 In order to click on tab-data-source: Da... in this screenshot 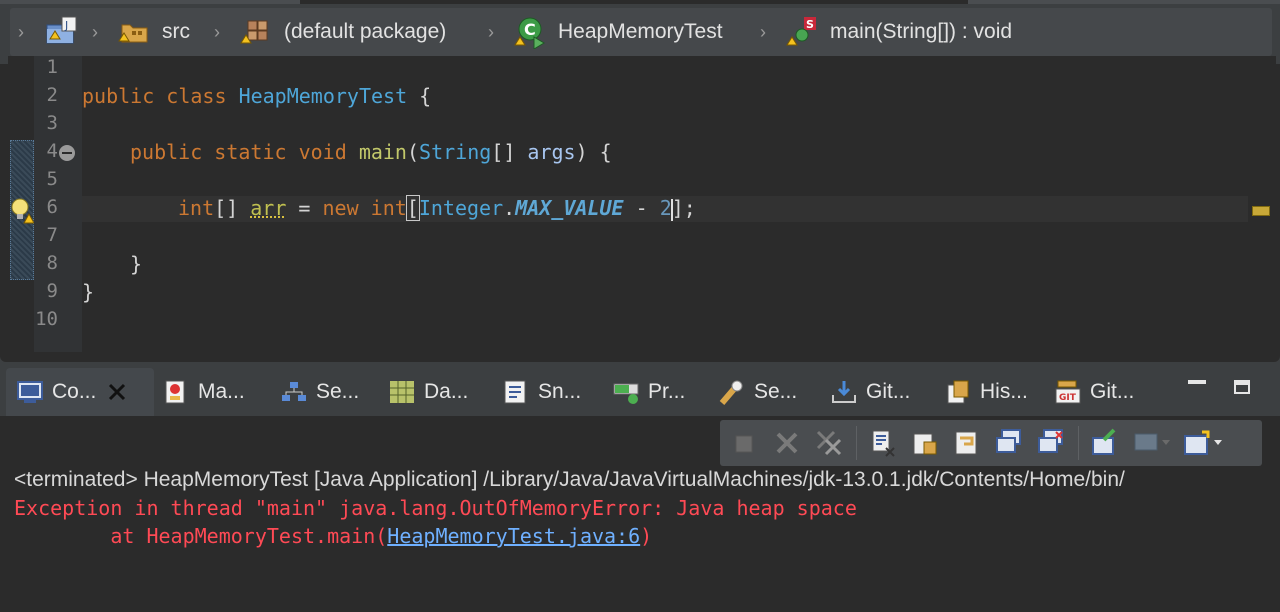, I will do `click(428, 392)`.